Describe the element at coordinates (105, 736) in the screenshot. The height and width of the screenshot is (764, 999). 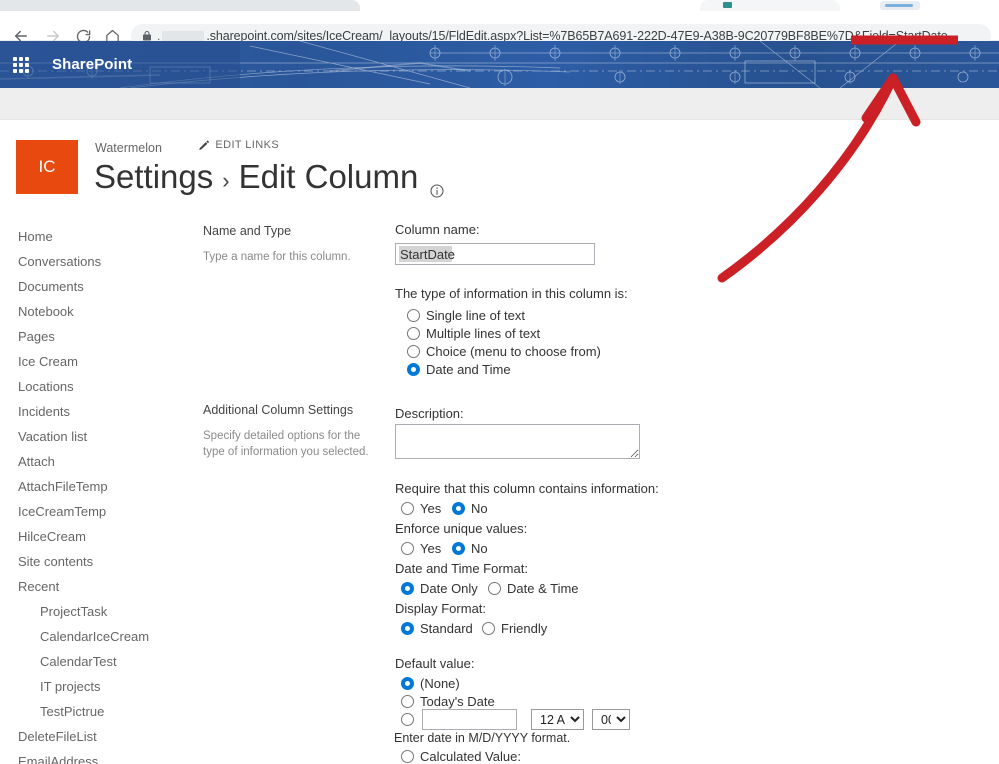
I see `sidebar-item-deletefilelist: DeleteFileList` at that location.